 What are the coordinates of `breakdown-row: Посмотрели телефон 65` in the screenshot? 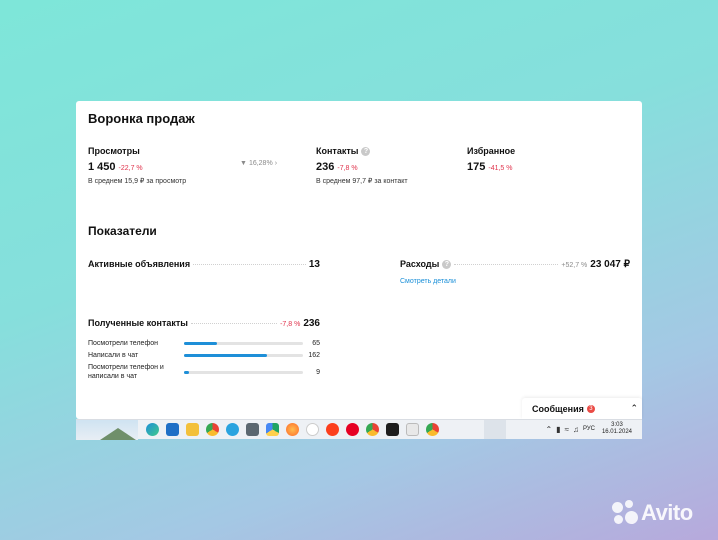 It's located at (204, 343).